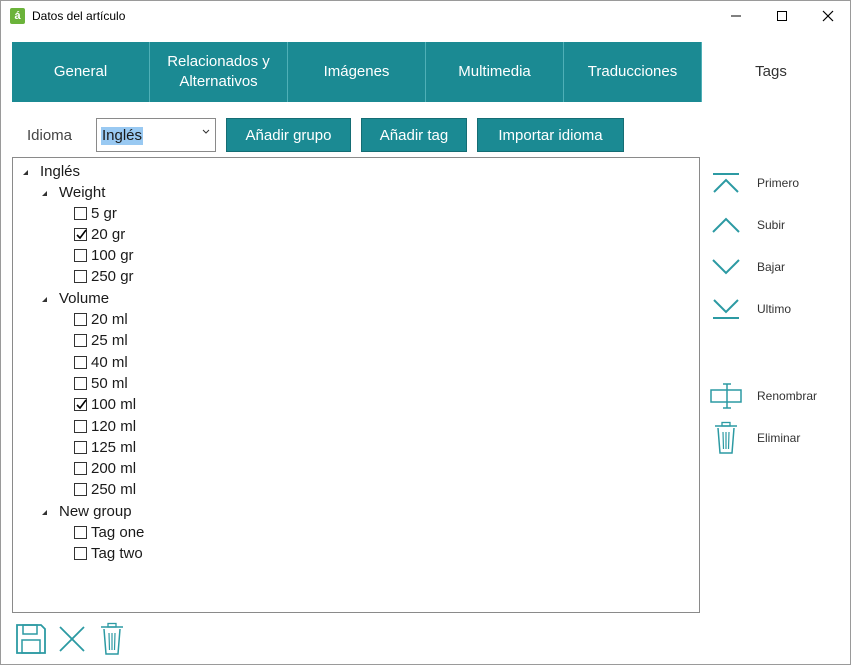 The height and width of the screenshot is (665, 851). I want to click on delete-tag-button: Eliminar, so click(774, 438).